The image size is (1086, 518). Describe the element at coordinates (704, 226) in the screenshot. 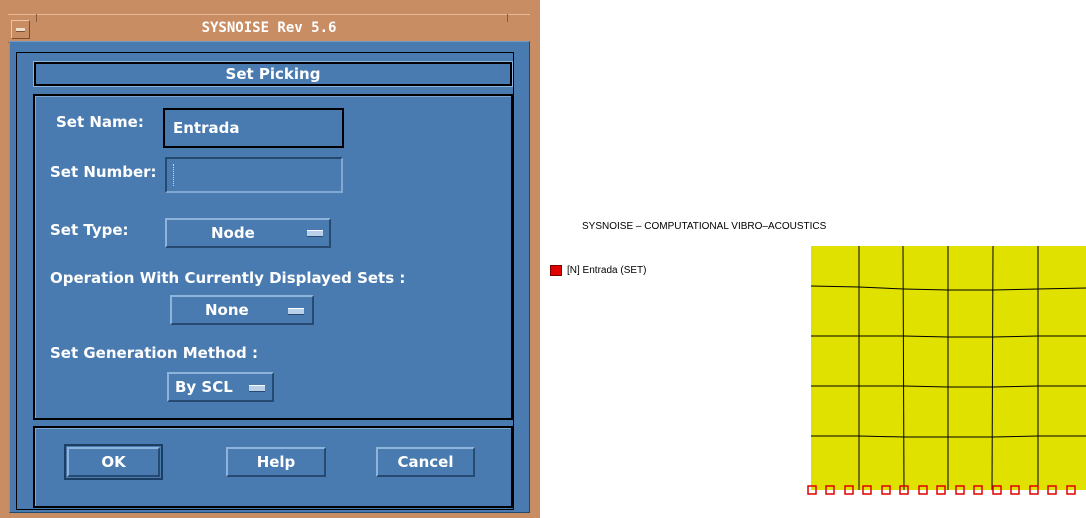

I see `graphics-title: SYSNOISE – COMPUTATIONAL VIBRO–ACOUSTICS` at that location.